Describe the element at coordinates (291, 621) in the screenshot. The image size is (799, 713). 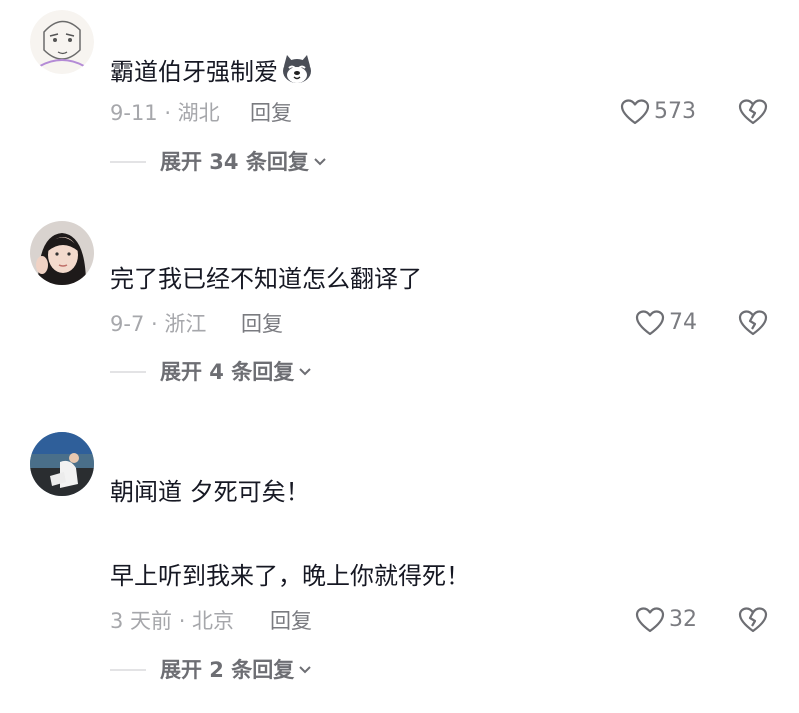
I see `reply-button: 回复` at that location.